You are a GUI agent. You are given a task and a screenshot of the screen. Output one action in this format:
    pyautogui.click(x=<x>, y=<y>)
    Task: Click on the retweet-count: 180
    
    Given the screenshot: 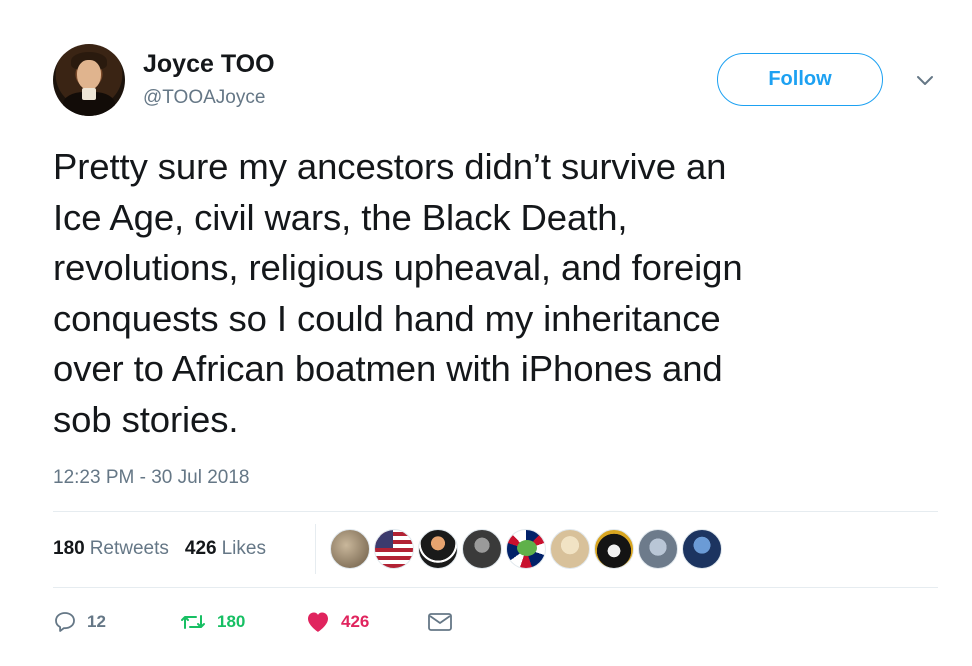 What is the action you would take?
    pyautogui.click(x=231, y=621)
    